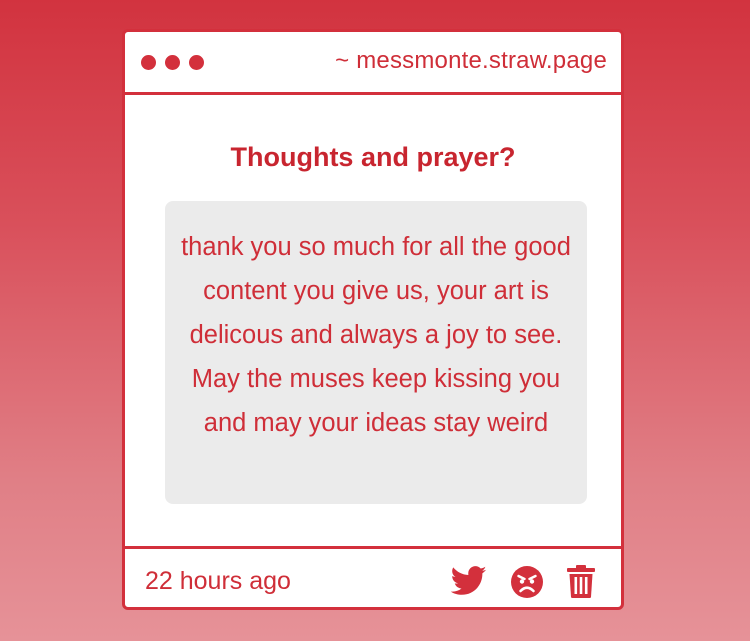 Image resolution: width=750 pixels, height=641 pixels. Describe the element at coordinates (373, 576) in the screenshot. I see `post-footer: 22 hours ago` at that location.